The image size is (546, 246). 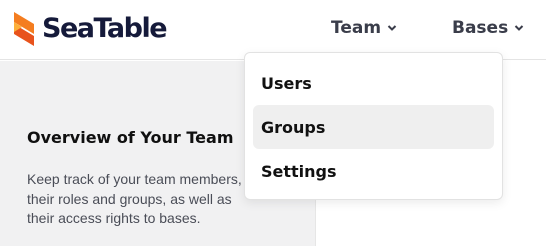 I want to click on menu-item-groups-label: Groups, so click(x=293, y=127).